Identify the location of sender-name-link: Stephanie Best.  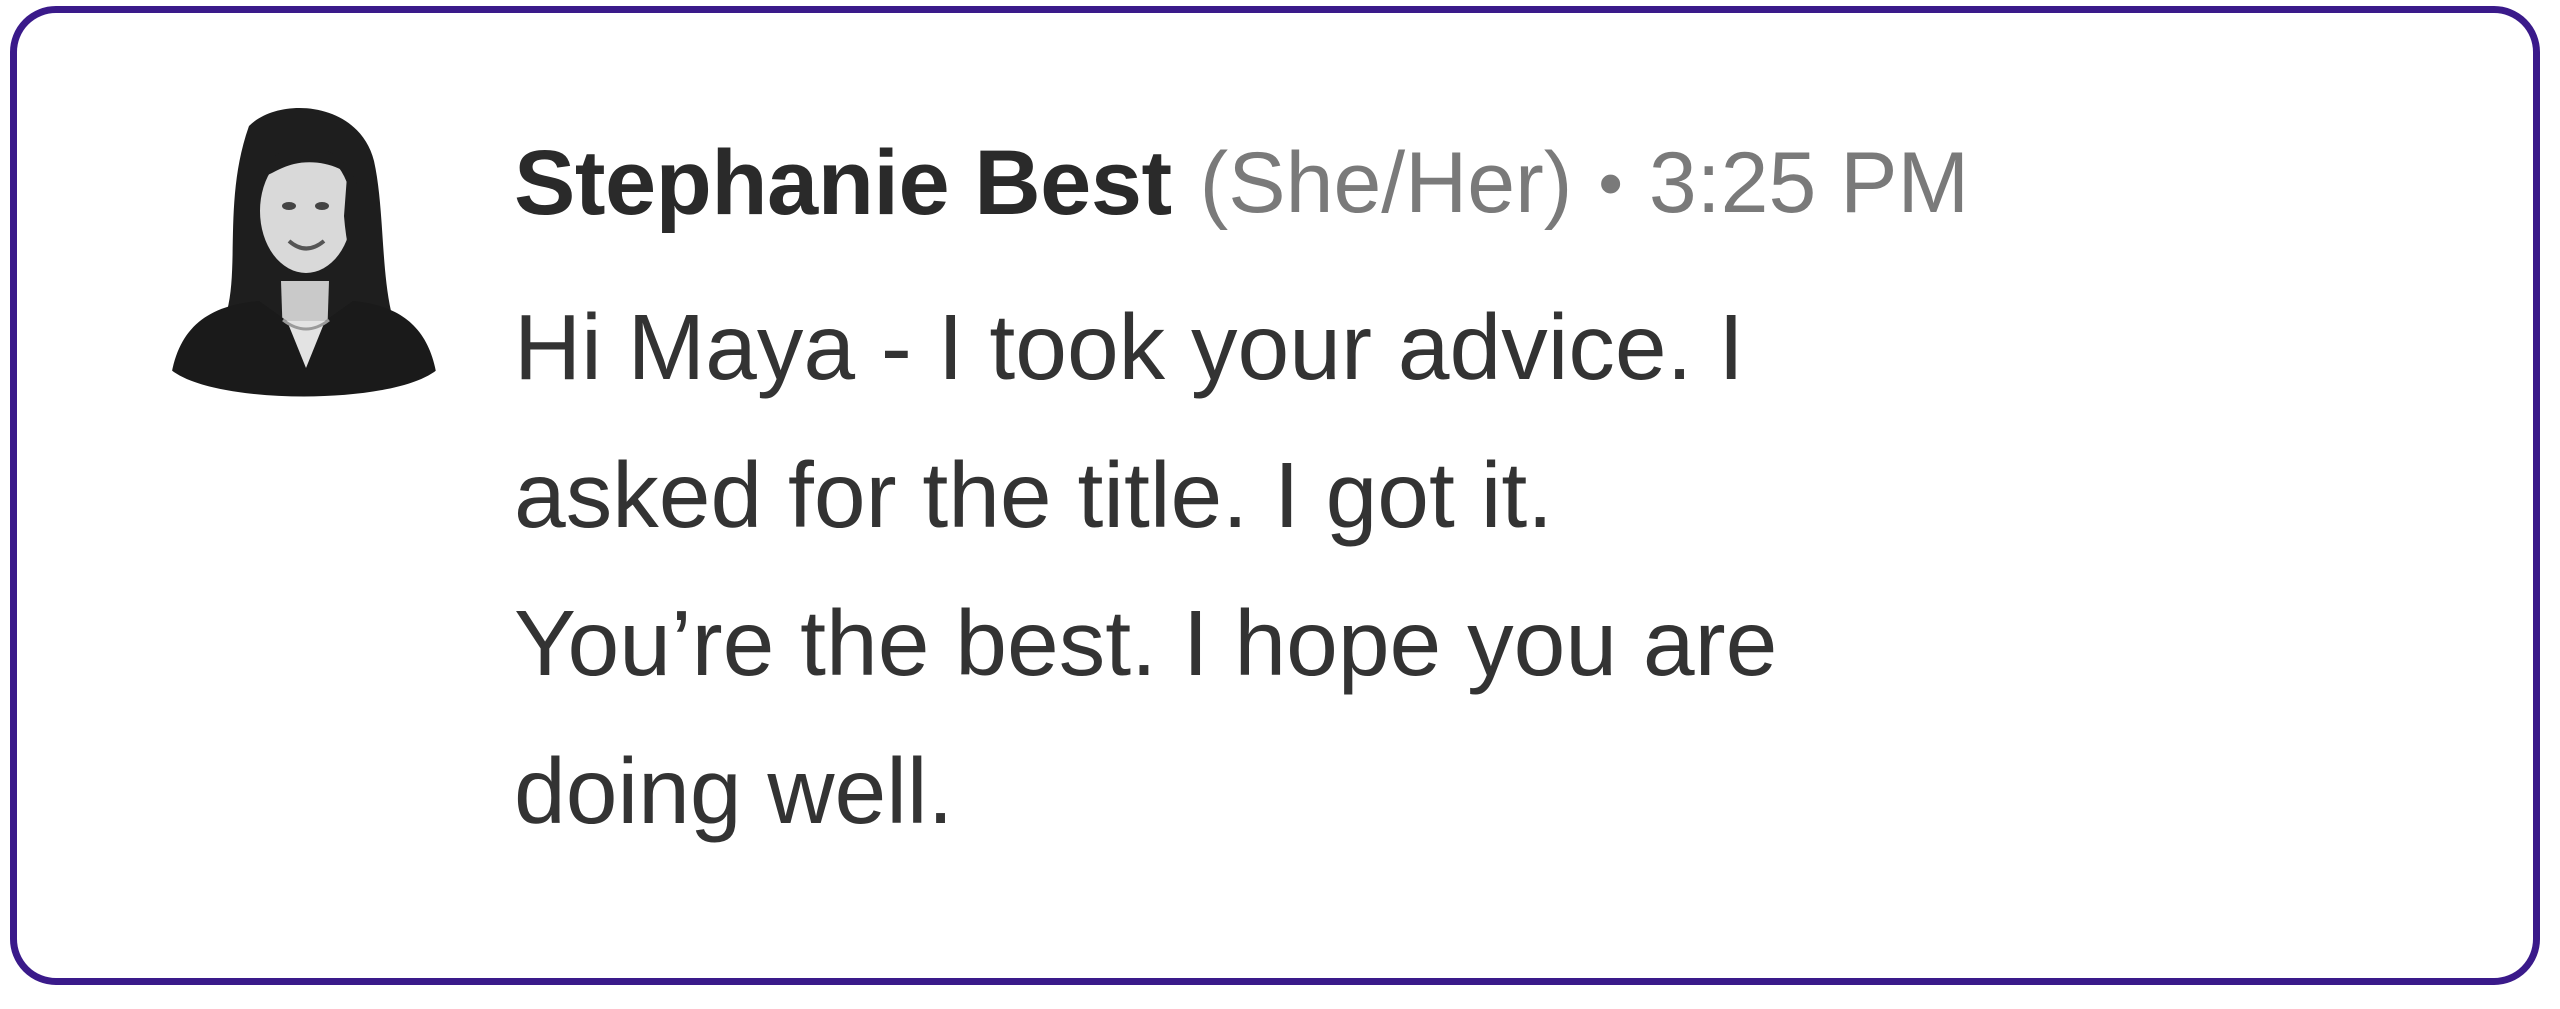
(843, 183).